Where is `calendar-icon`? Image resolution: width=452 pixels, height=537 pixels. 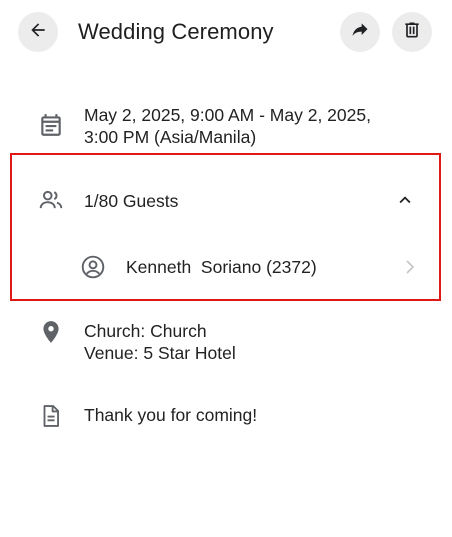
calendar-icon is located at coordinates (51, 125).